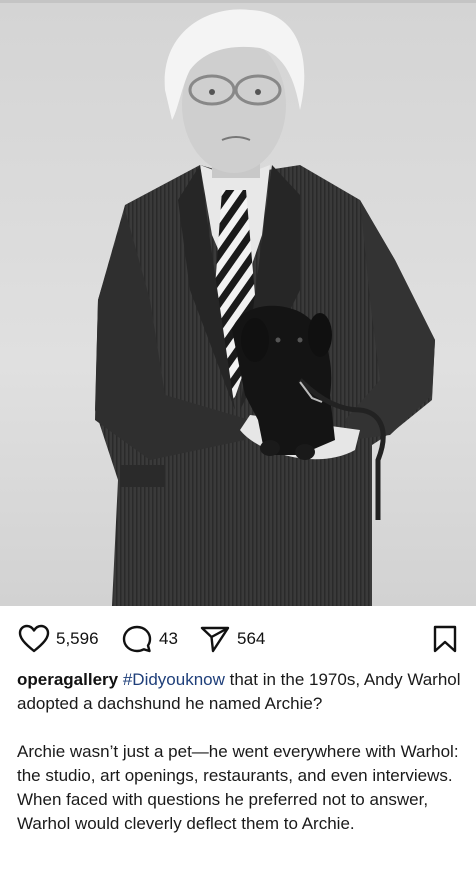  What do you see at coordinates (67, 679) in the screenshot?
I see `username-link: operagallery` at bounding box center [67, 679].